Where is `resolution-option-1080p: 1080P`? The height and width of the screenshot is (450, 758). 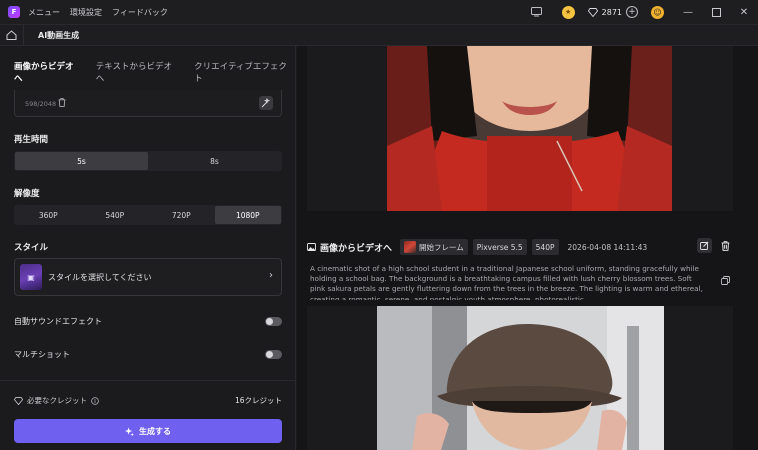 resolution-option-1080p: 1080P is located at coordinates (247, 215).